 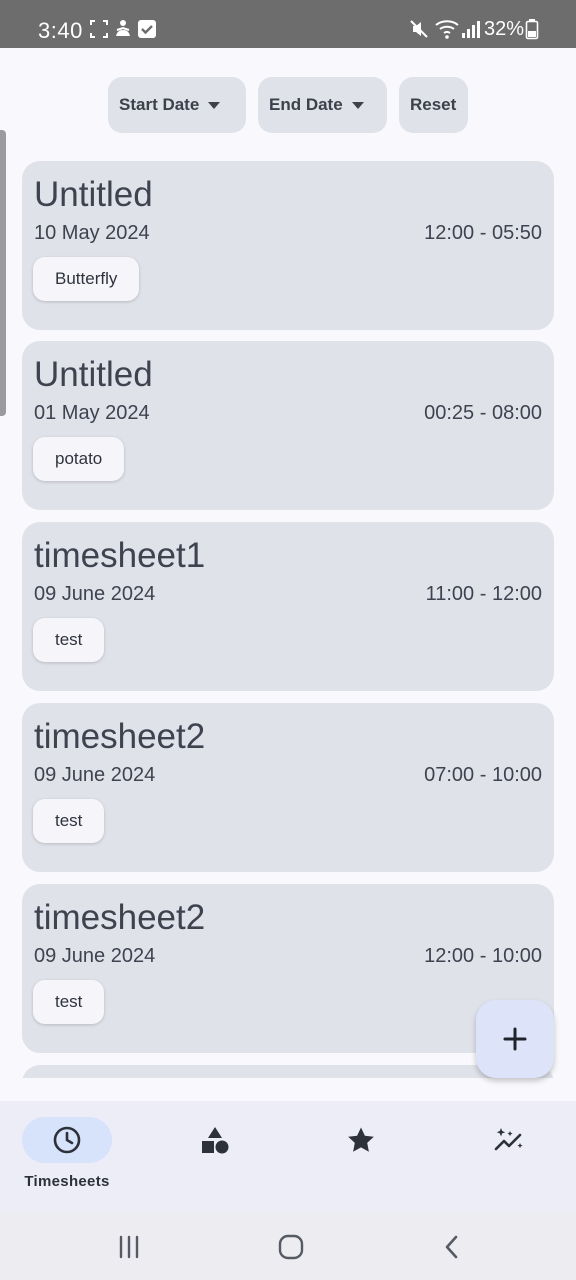 I want to click on mute-icon, so click(x=419, y=29).